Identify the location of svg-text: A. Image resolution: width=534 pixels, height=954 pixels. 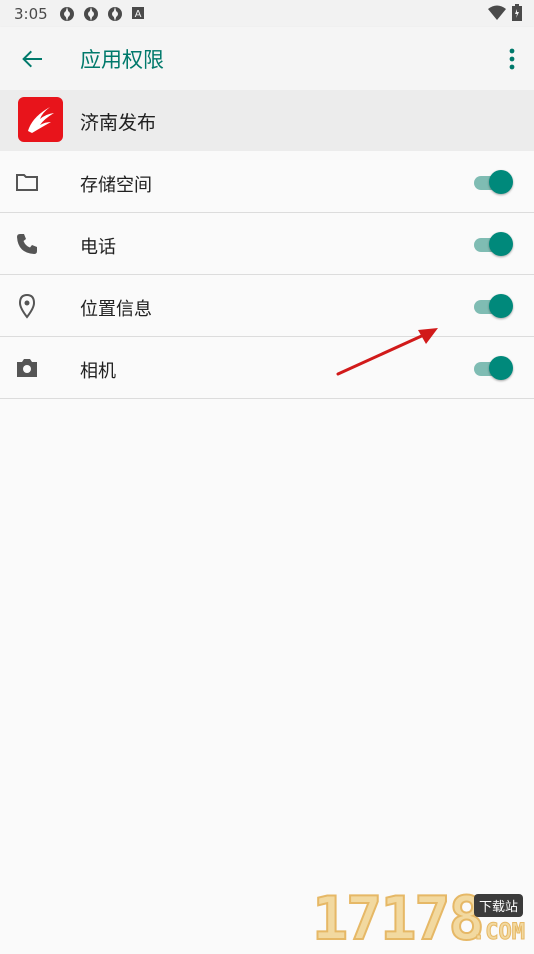
(138, 14).